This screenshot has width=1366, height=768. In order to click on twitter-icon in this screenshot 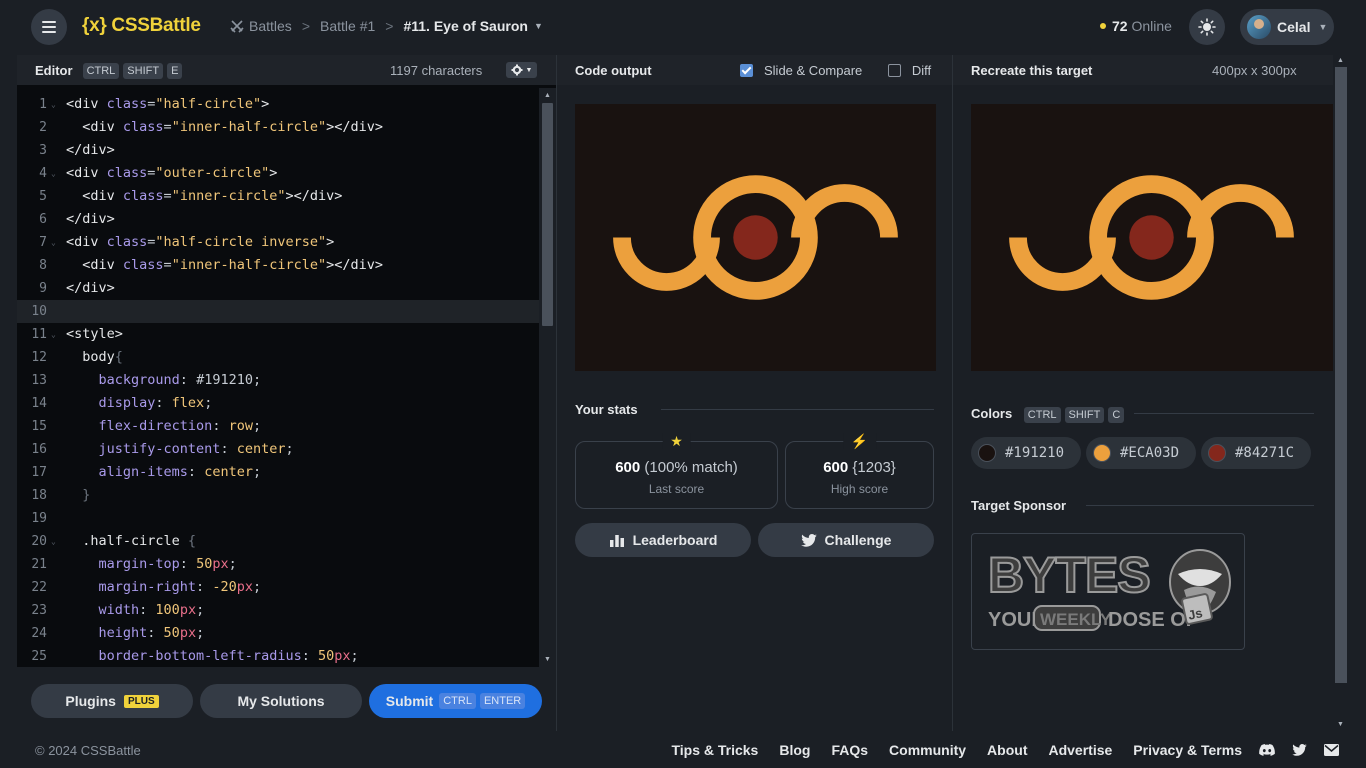, I will do `click(1299, 750)`.